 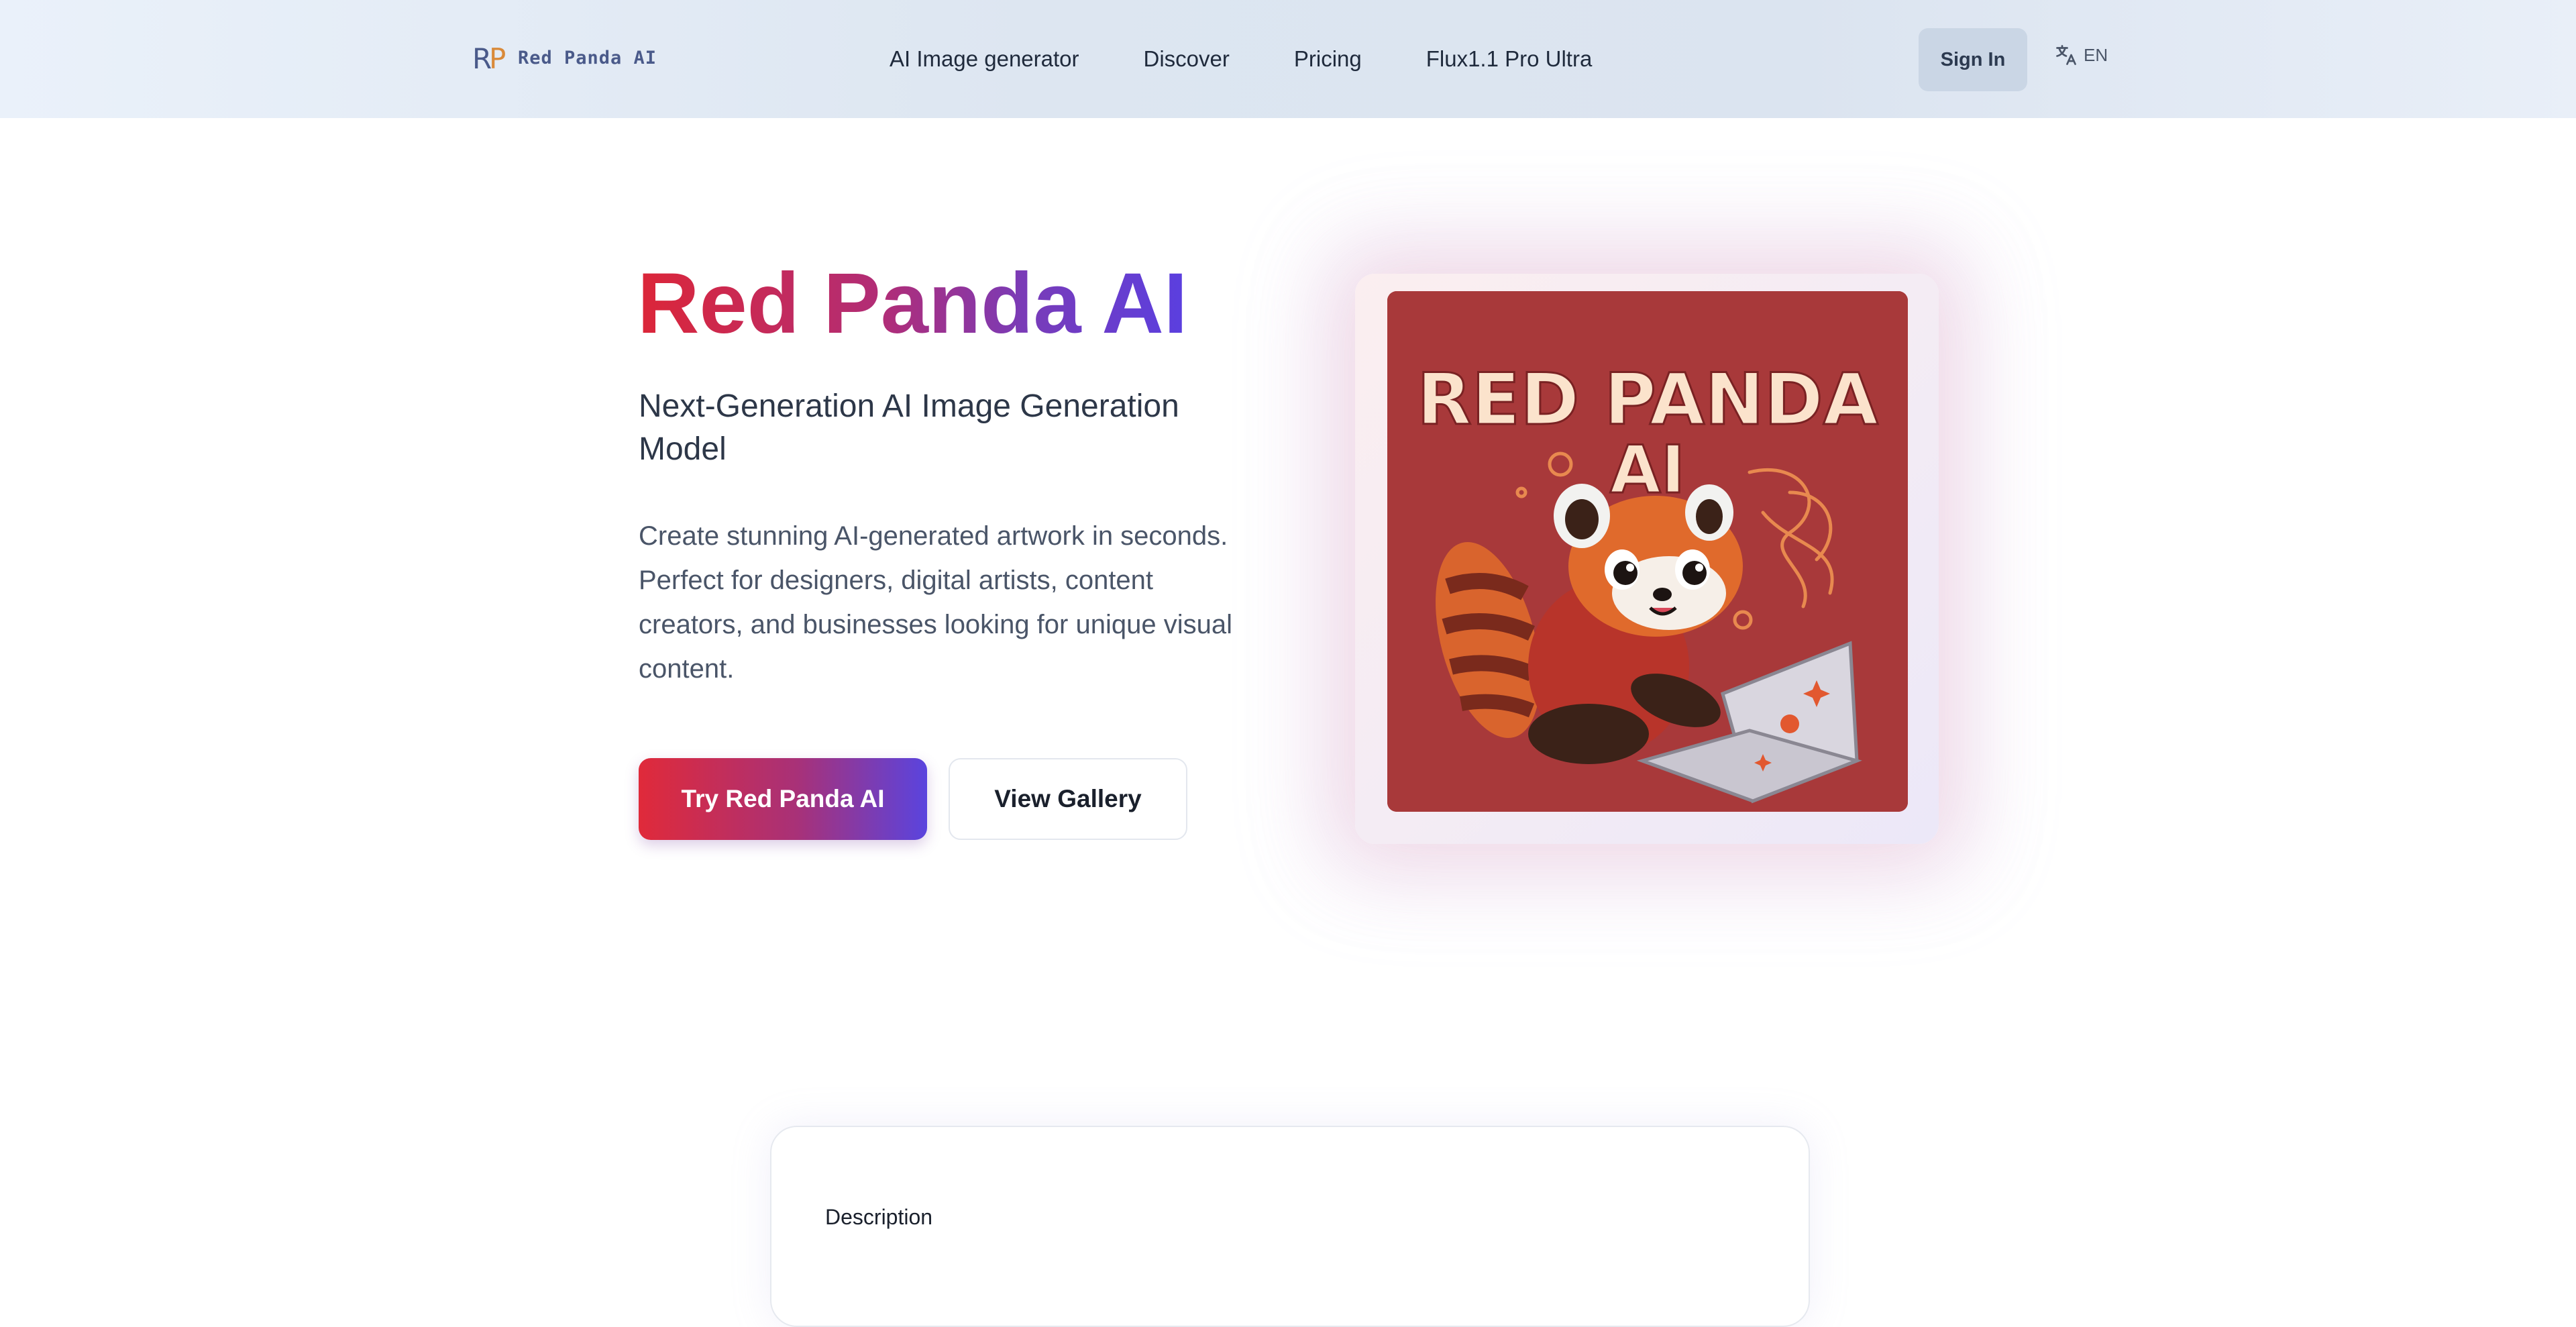 What do you see at coordinates (2096, 54) in the screenshot?
I see `language-label: EN` at bounding box center [2096, 54].